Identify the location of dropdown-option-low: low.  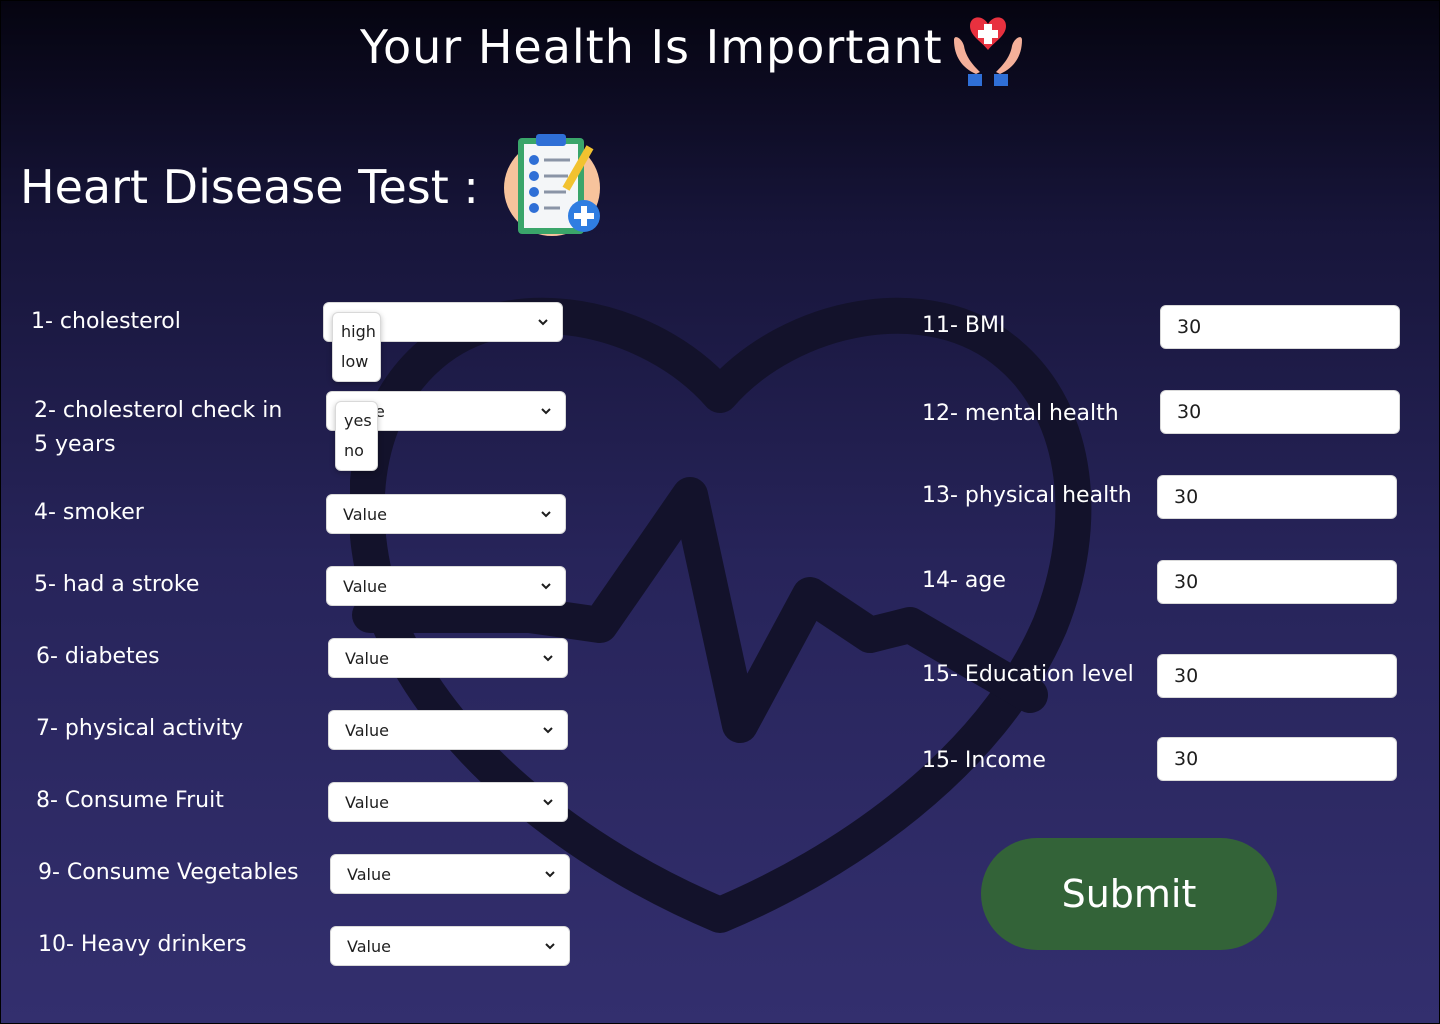
(356, 362).